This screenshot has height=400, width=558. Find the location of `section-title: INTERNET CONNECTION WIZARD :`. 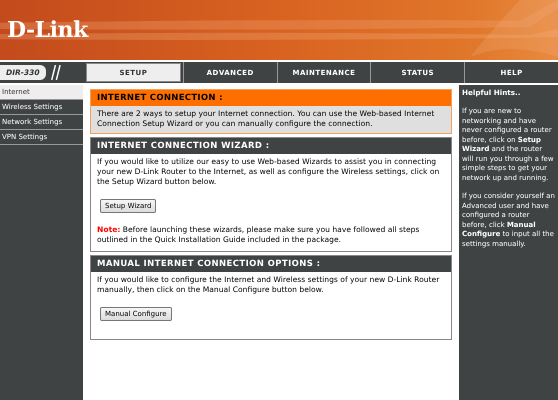

section-title: INTERNET CONNECTION WIZARD : is located at coordinates (271, 146).